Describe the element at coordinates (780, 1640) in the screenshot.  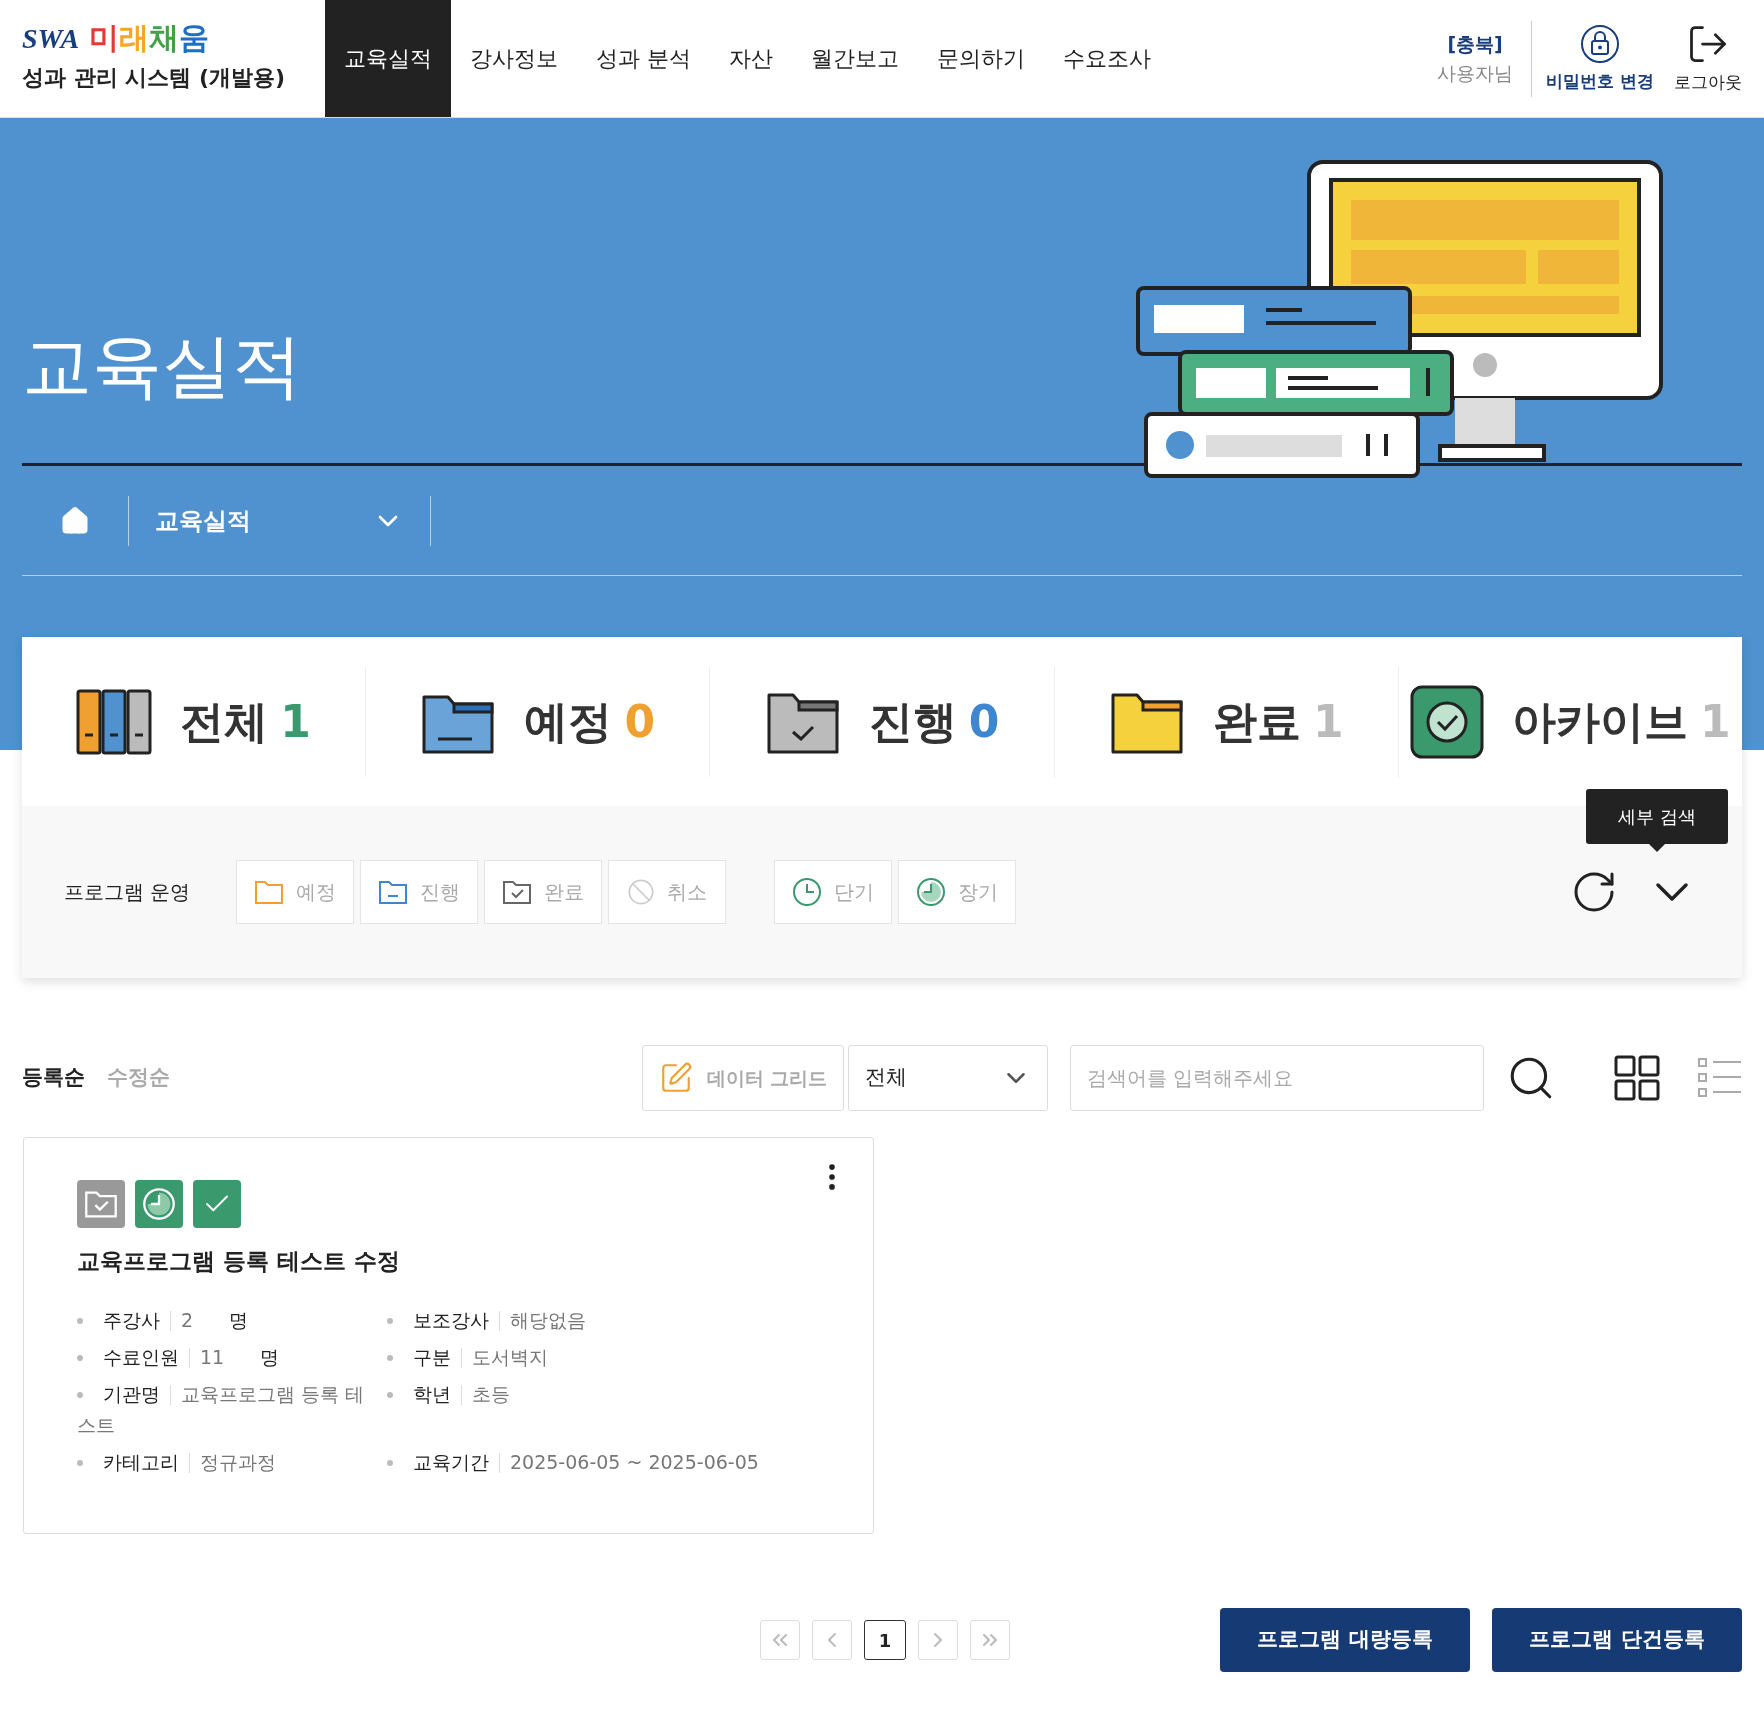
I see `first-page-button` at that location.